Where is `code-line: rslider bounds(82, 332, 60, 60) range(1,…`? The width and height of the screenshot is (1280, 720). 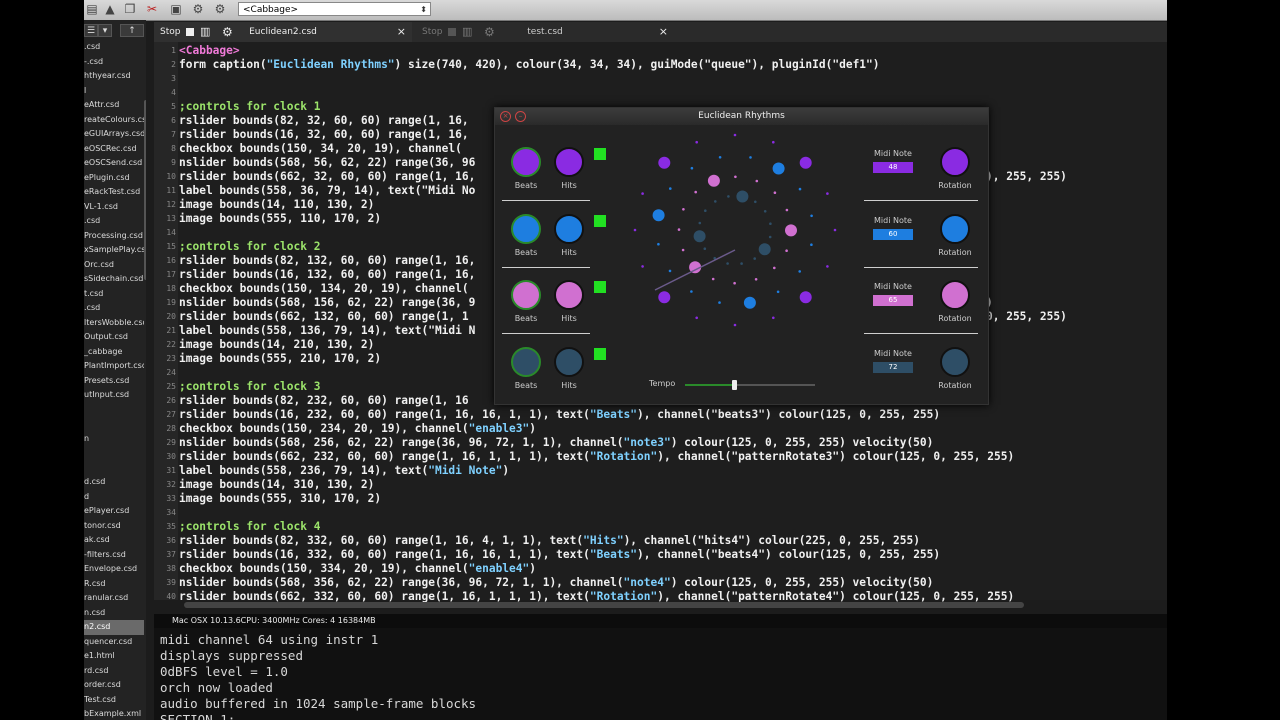 code-line: rslider bounds(82, 332, 60, 60) range(1,… is located at coordinates (549, 541).